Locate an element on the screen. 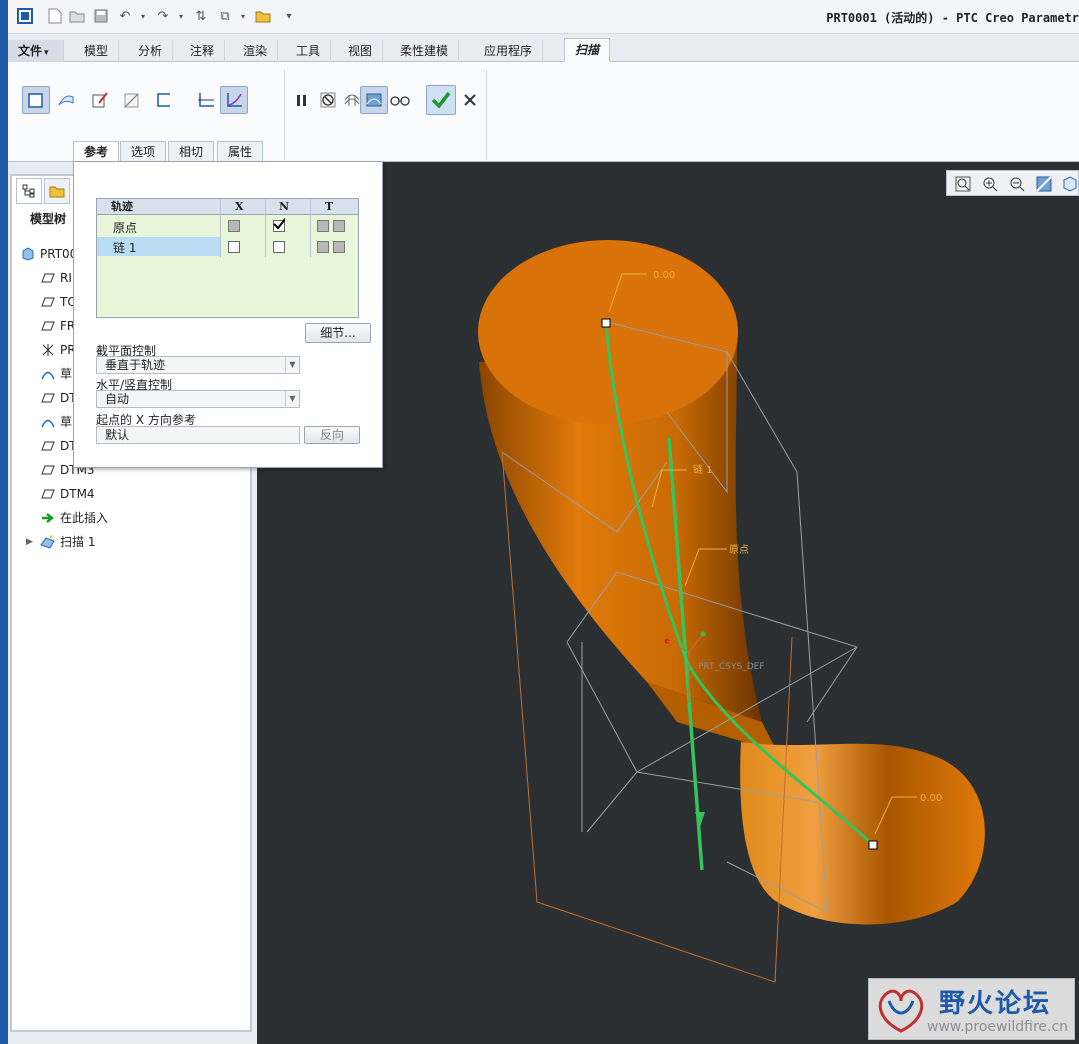 The image size is (1079, 1044). sweep-icon: * is located at coordinates (48, 542).